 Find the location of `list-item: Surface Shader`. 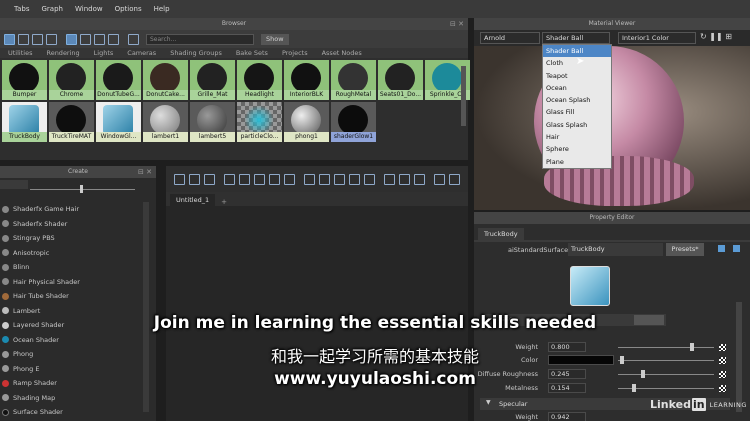

list-item: Surface Shader is located at coordinates (78, 412).